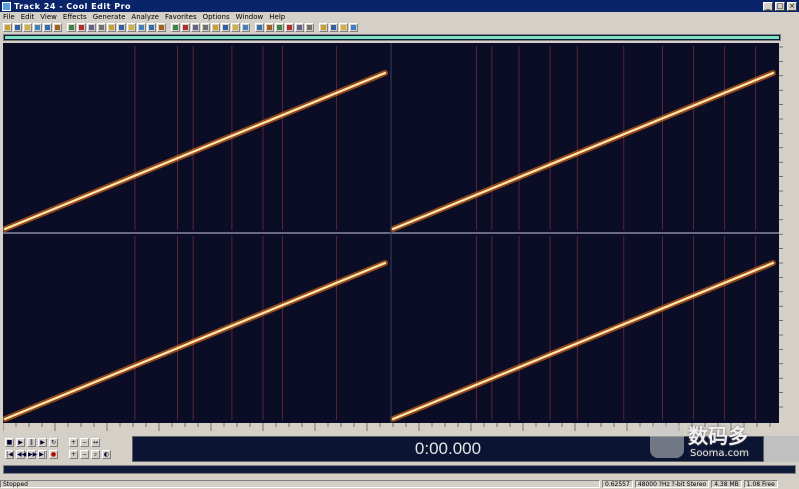  I want to click on menu-favorites: Favorites, so click(181, 17).